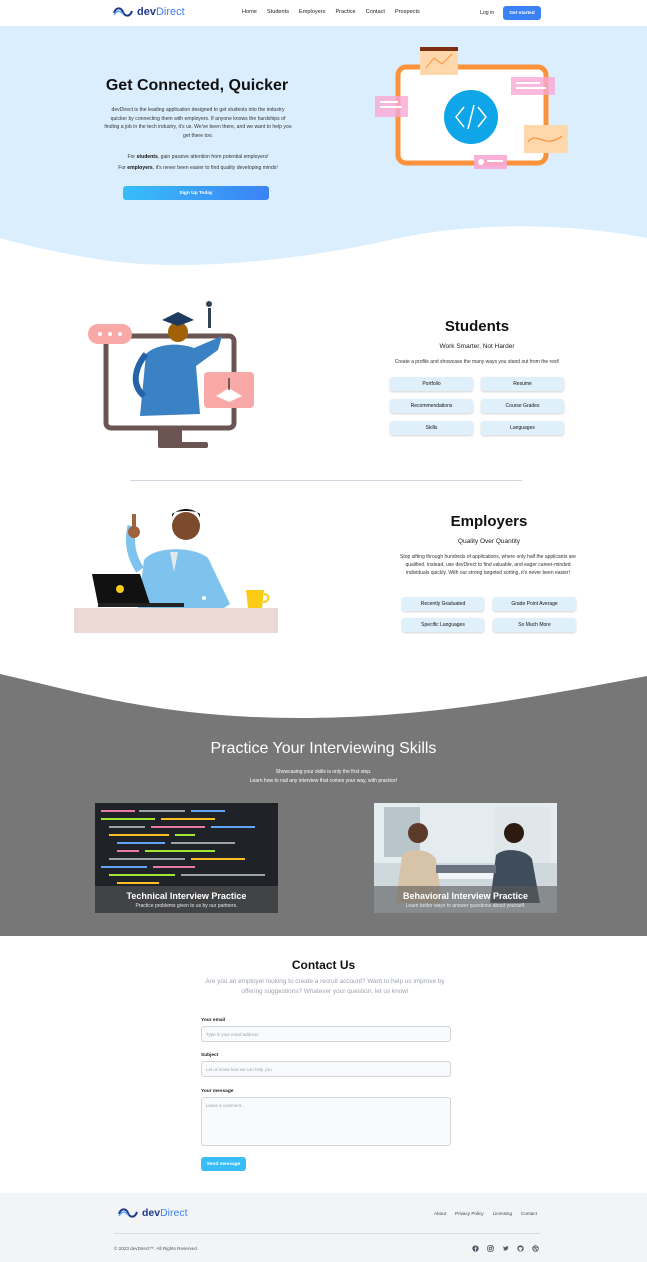  I want to click on footer-copyright: © 2023 devDirect™. All Rights Reserved., so click(156, 1248).